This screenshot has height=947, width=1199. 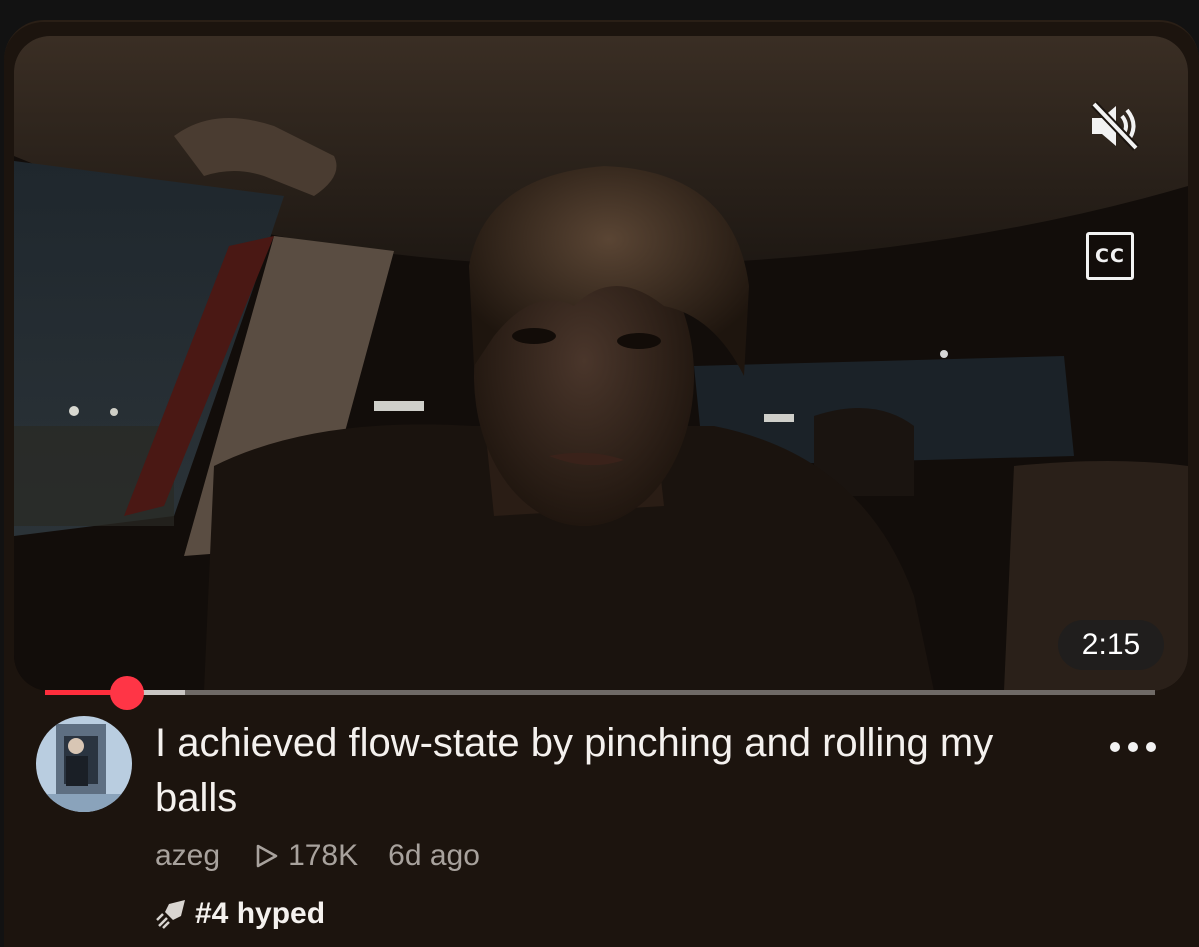 I want to click on view-count: 178K, so click(x=323, y=855).